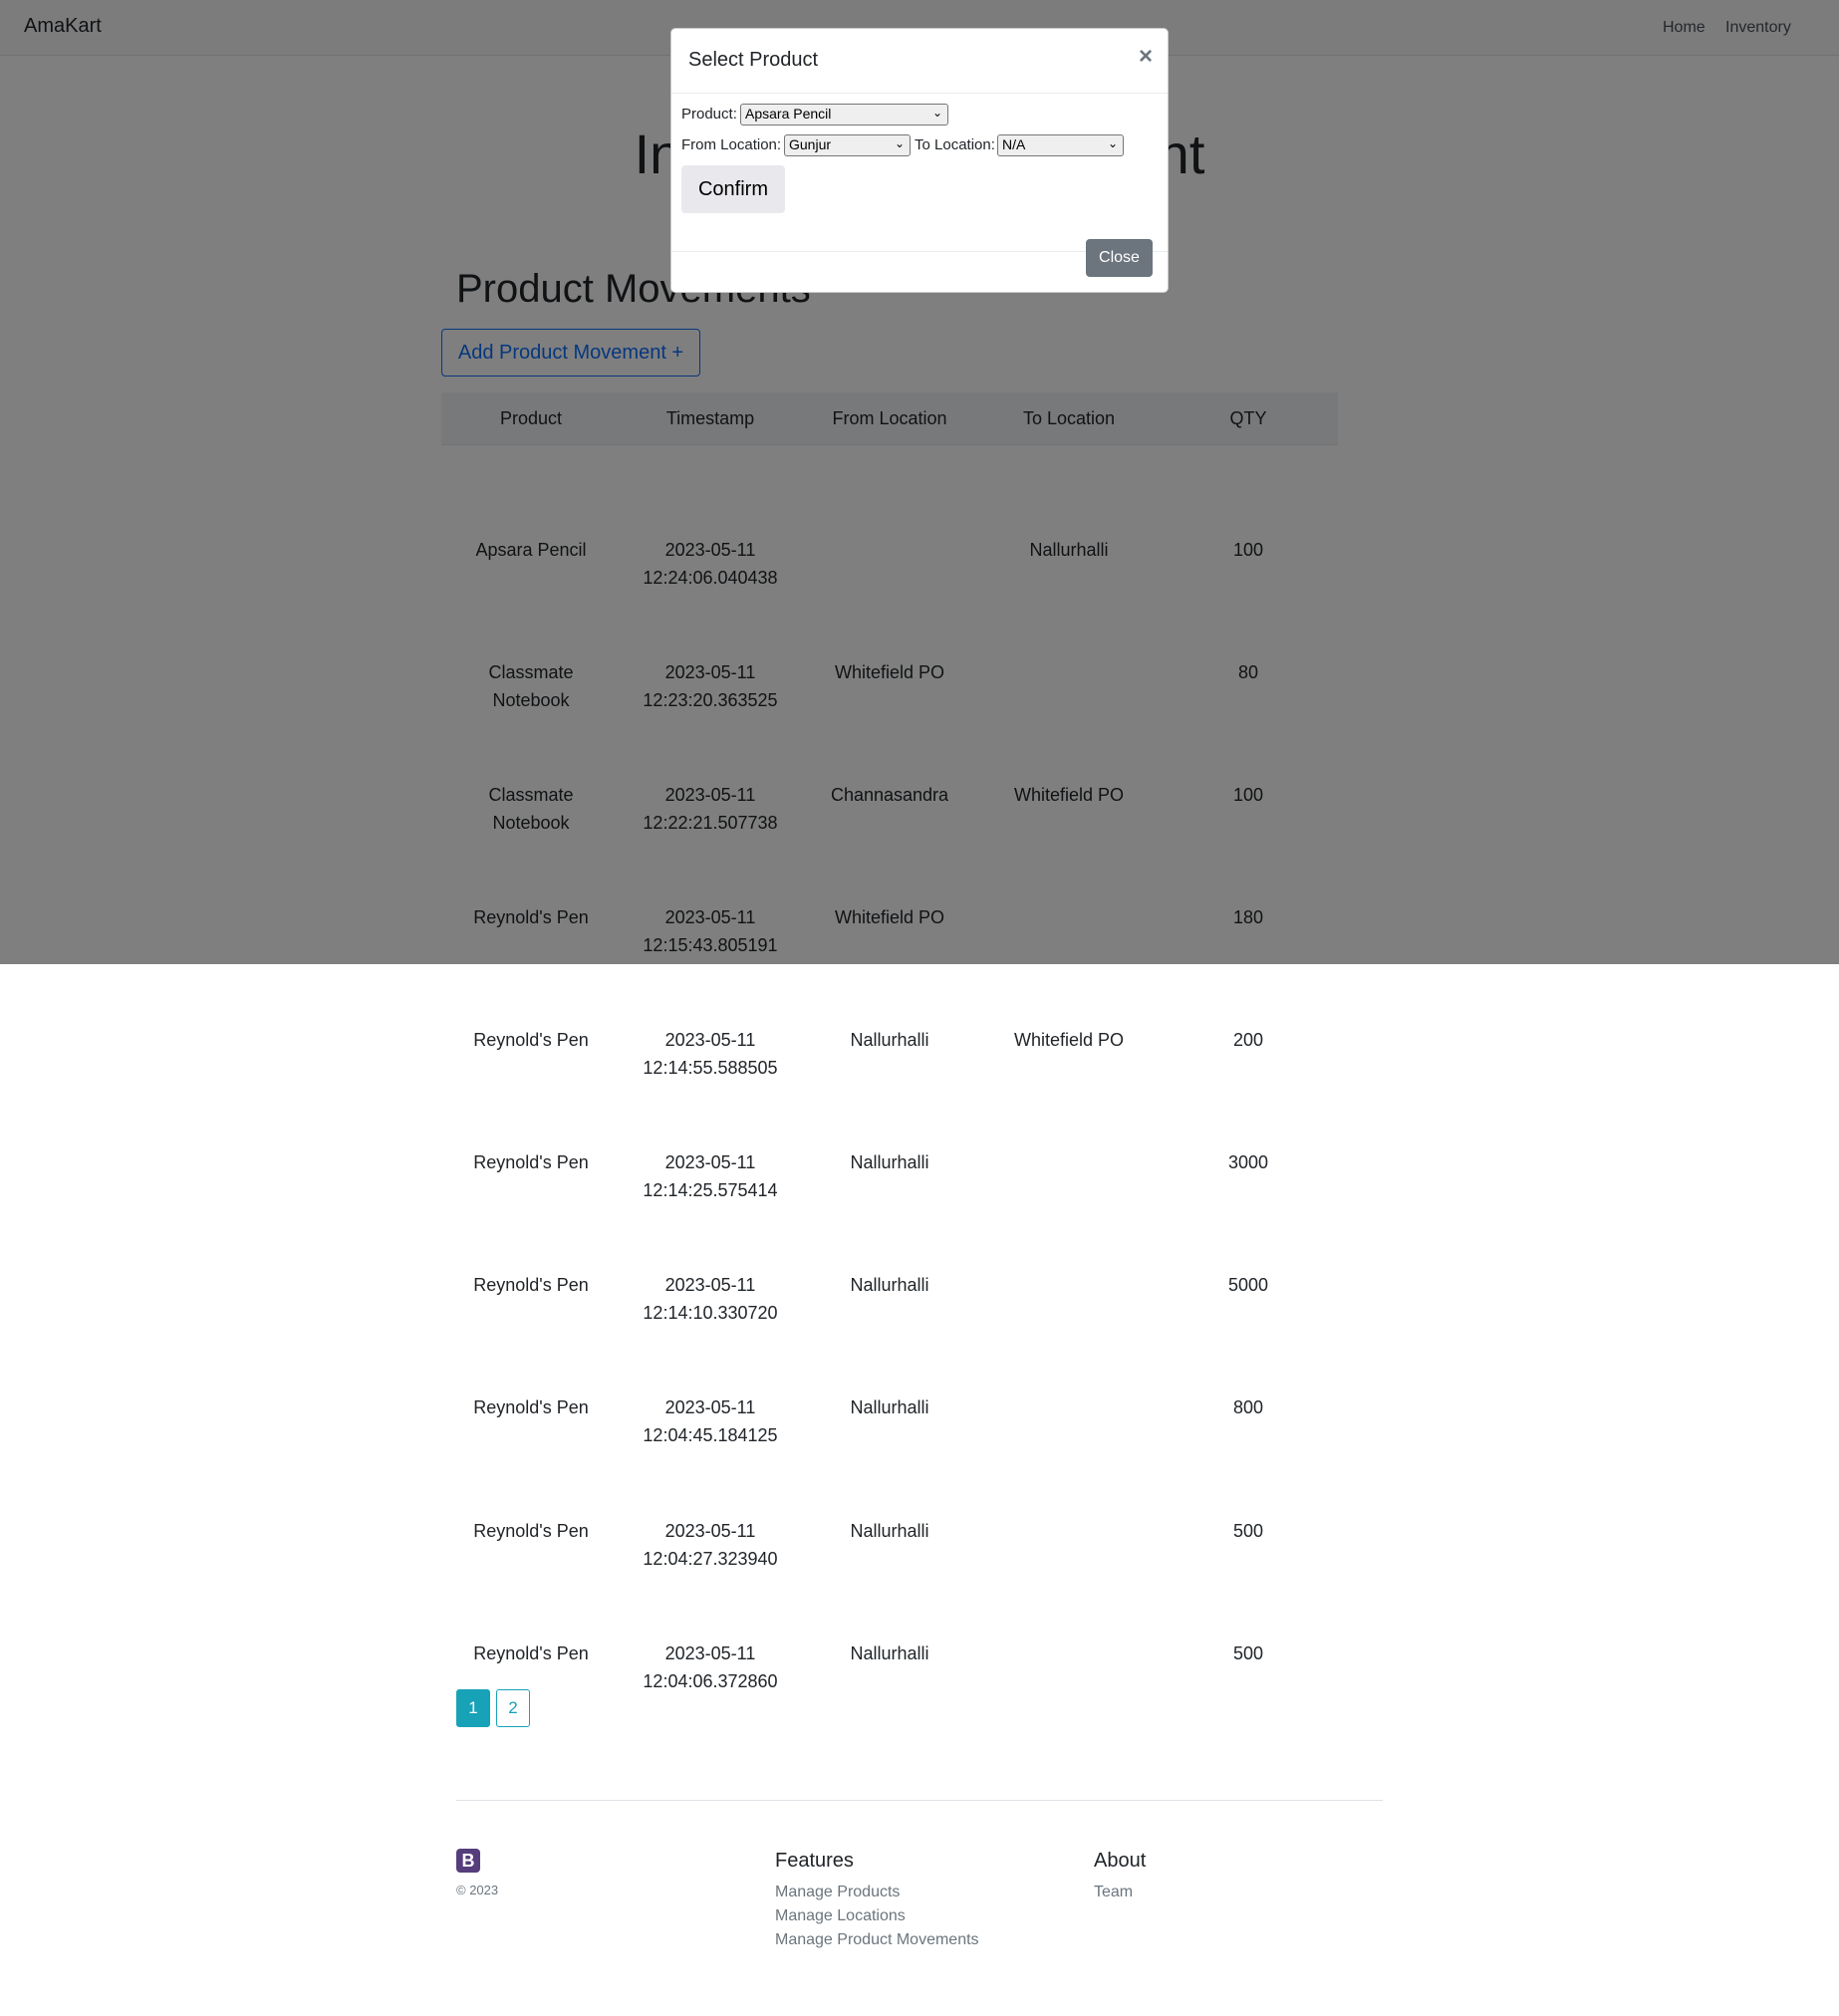 This screenshot has width=1839, height=2016. What do you see at coordinates (753, 60) in the screenshot?
I see `modal-title: Select Product` at bounding box center [753, 60].